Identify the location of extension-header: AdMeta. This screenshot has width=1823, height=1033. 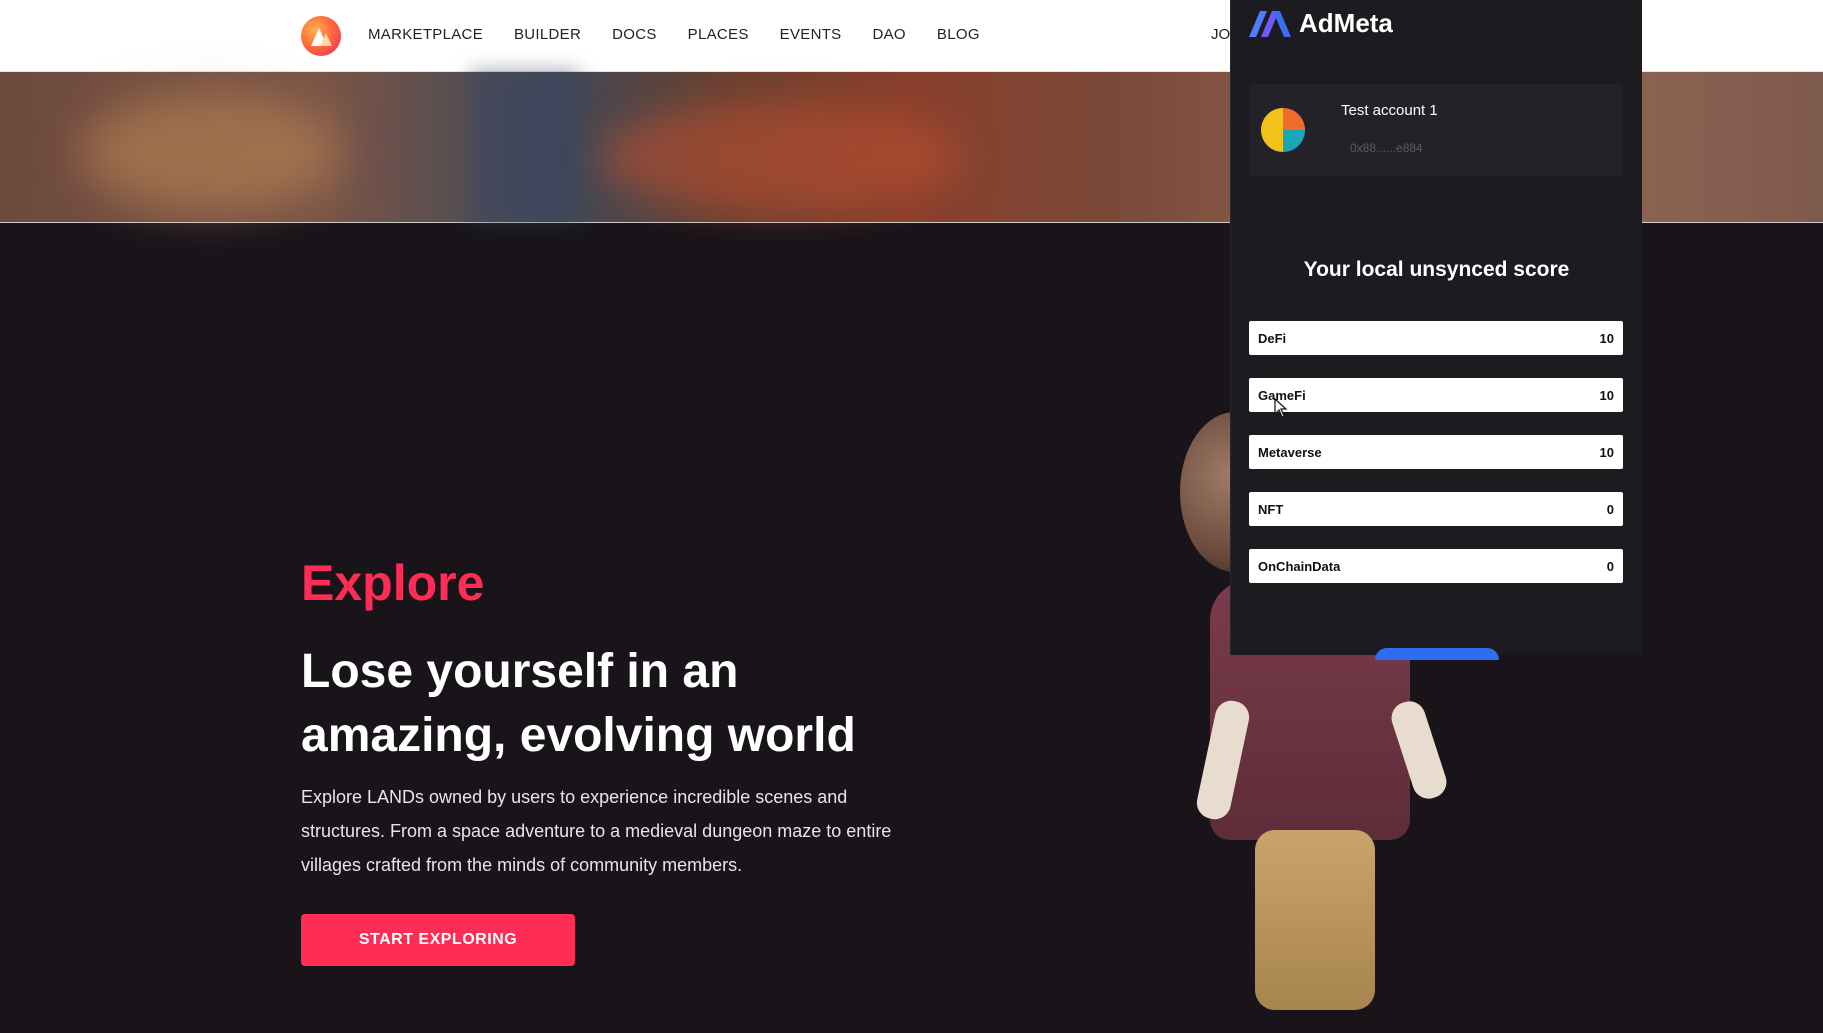
(1321, 23).